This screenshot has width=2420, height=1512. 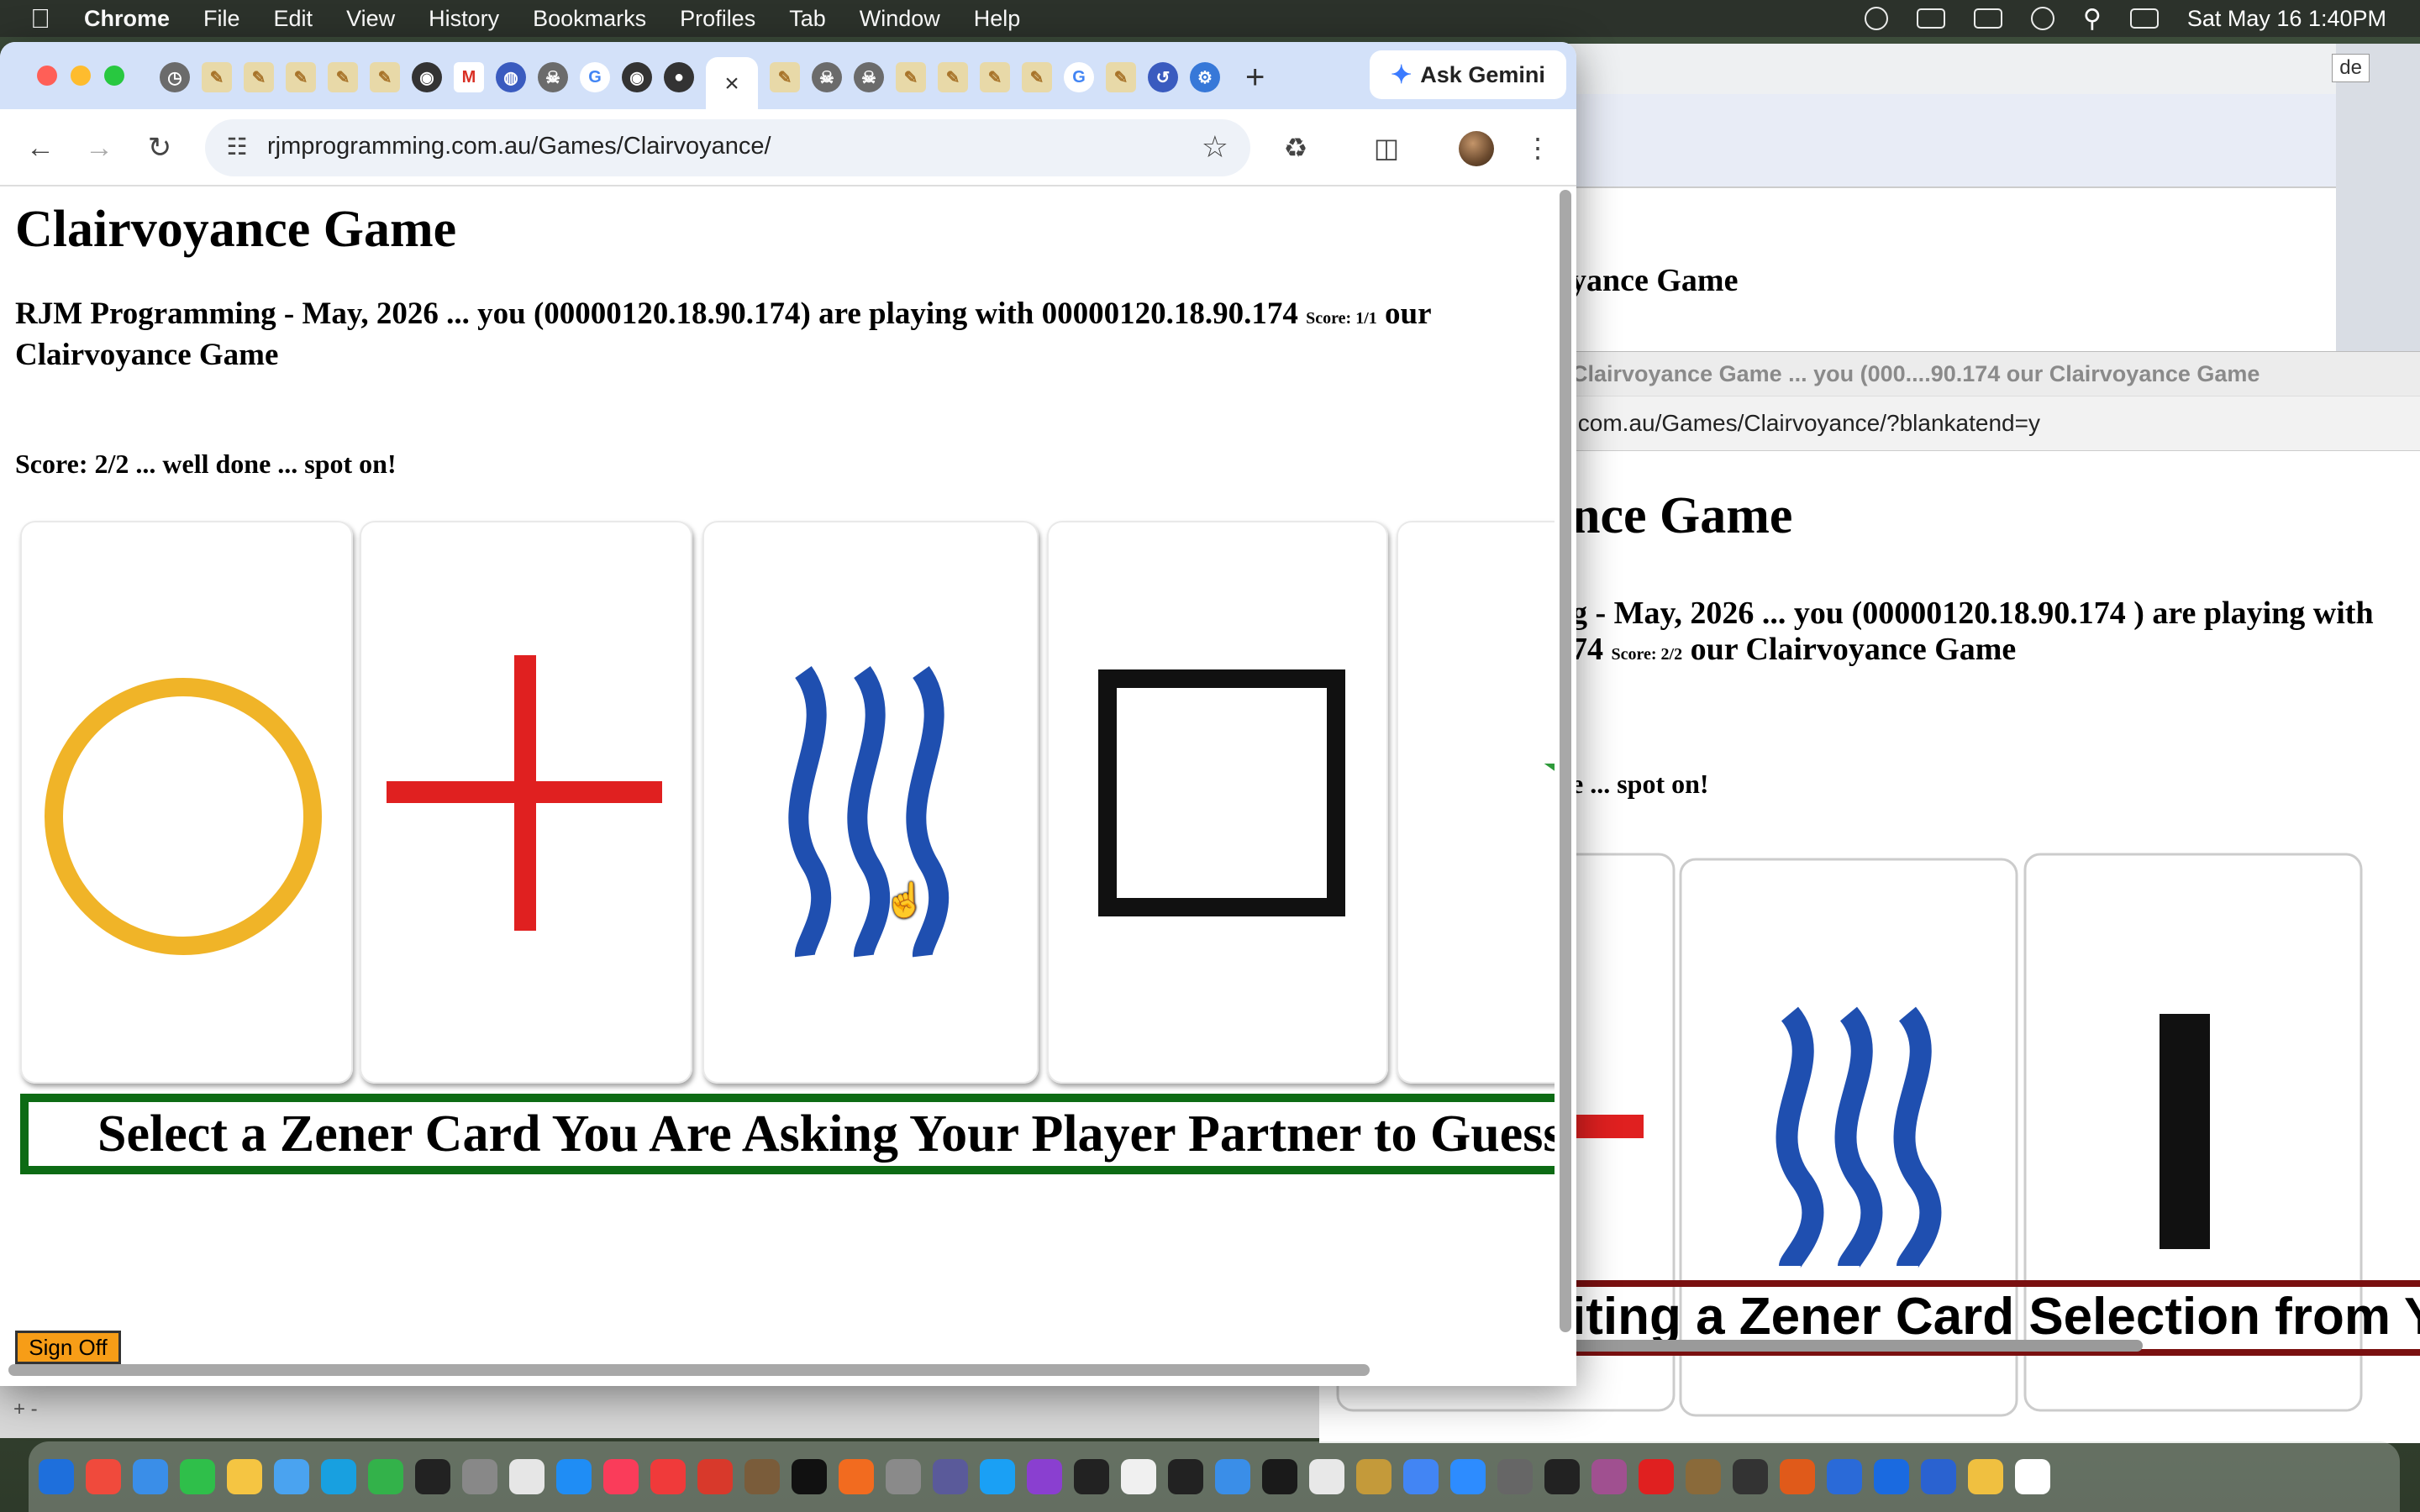 What do you see at coordinates (464, 19) in the screenshot?
I see `menu-history: History` at bounding box center [464, 19].